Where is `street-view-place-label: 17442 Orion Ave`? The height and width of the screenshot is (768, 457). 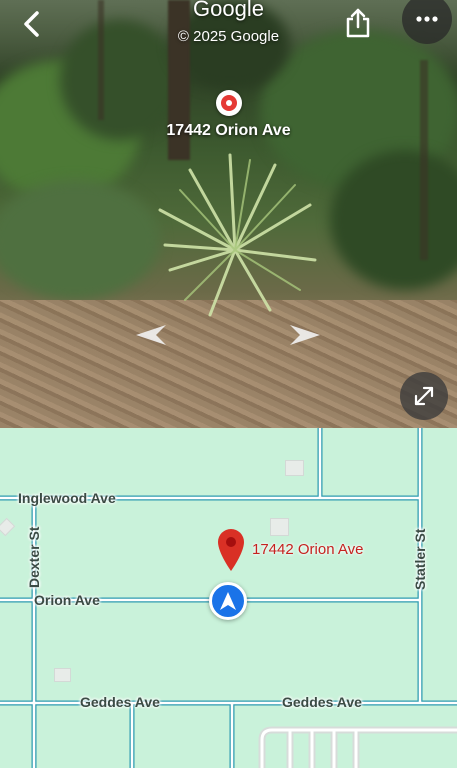
street-view-place-label: 17442 Orion Ave is located at coordinates (228, 130).